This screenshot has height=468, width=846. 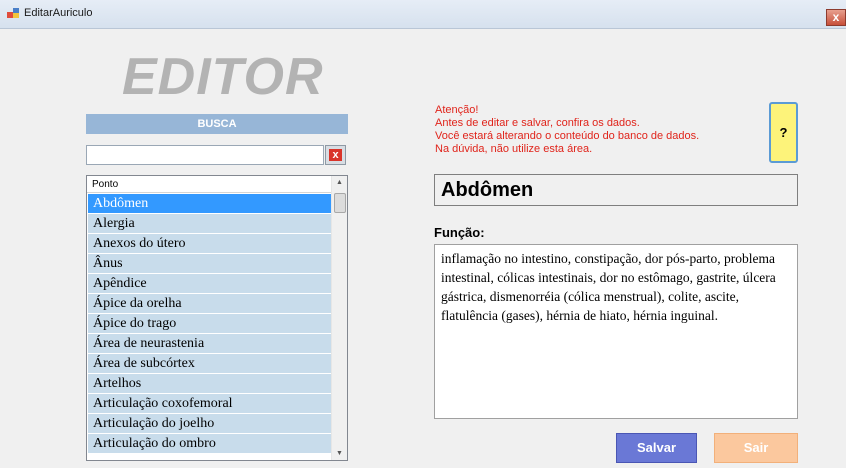 I want to click on list-item: Área de neurastenia, so click(x=210, y=344).